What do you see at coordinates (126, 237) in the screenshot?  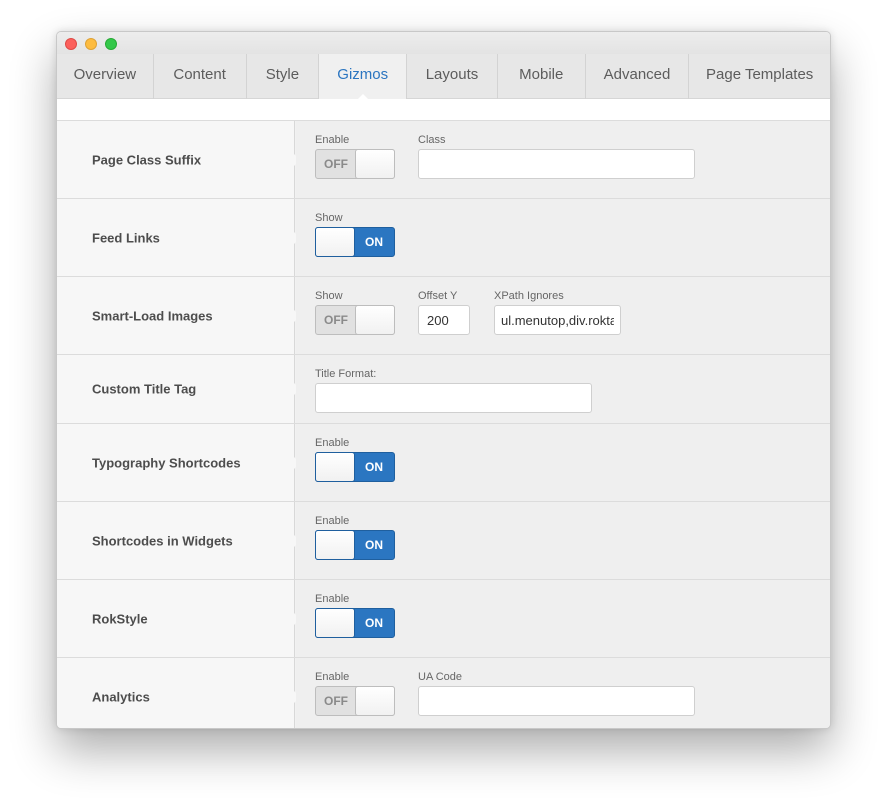 I see `setting-title: Feed Links` at bounding box center [126, 237].